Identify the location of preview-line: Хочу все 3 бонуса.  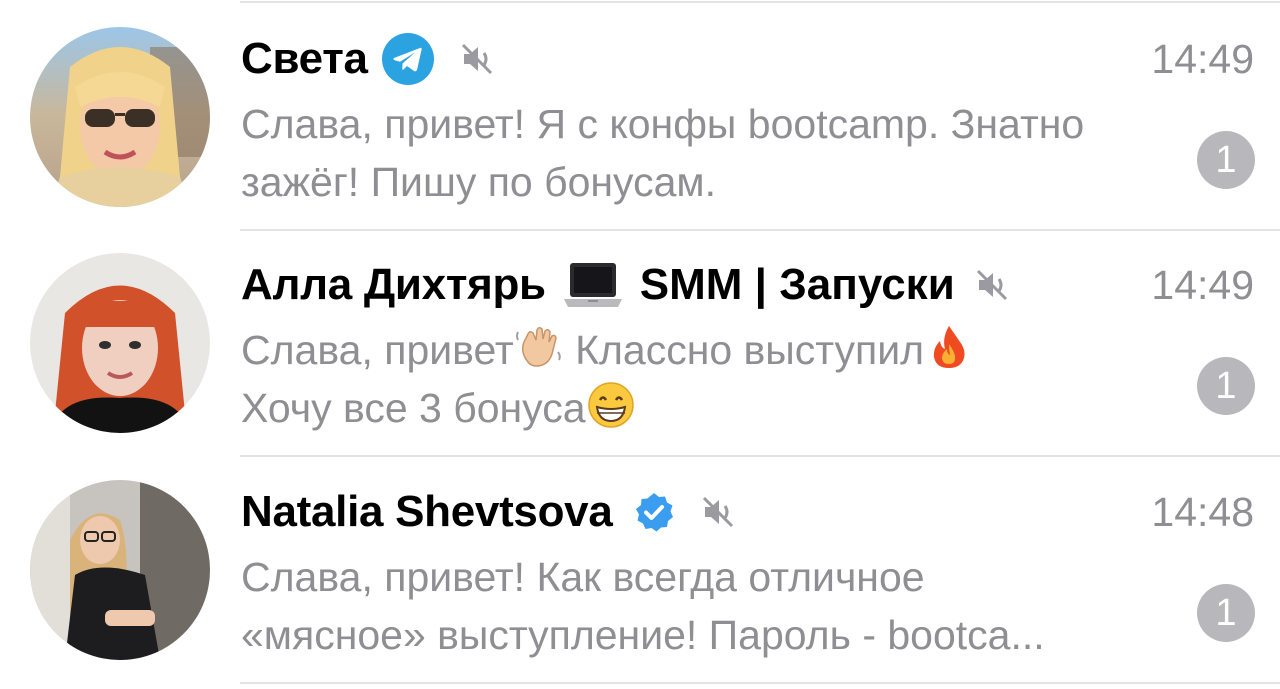
(721, 408).